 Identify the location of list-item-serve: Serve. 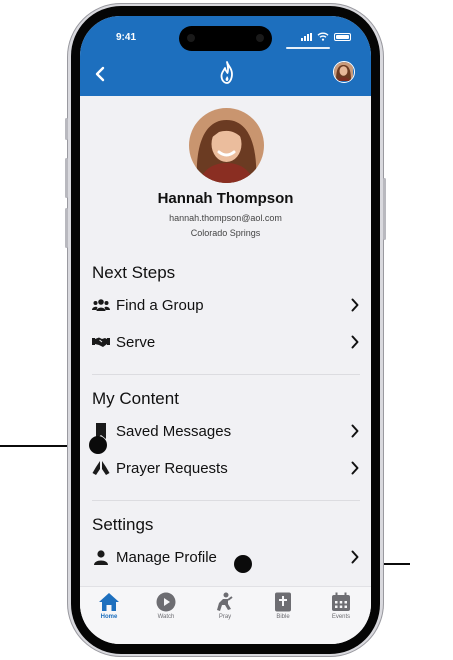
(226, 342).